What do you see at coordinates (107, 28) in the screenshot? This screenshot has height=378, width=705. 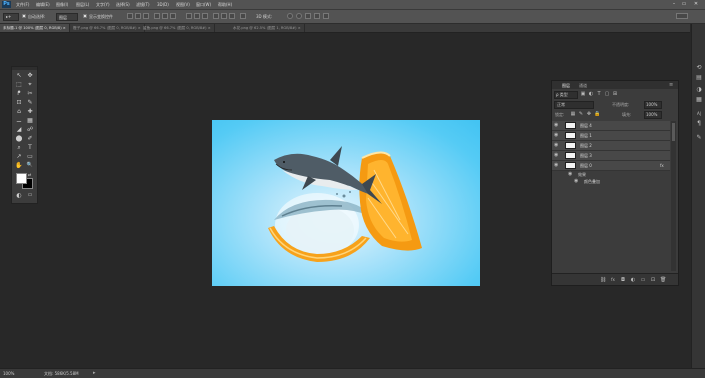 I see `tab-orange: 橙子.png @ 66.7% (图层 0, RGB/8#) ×` at bounding box center [107, 28].